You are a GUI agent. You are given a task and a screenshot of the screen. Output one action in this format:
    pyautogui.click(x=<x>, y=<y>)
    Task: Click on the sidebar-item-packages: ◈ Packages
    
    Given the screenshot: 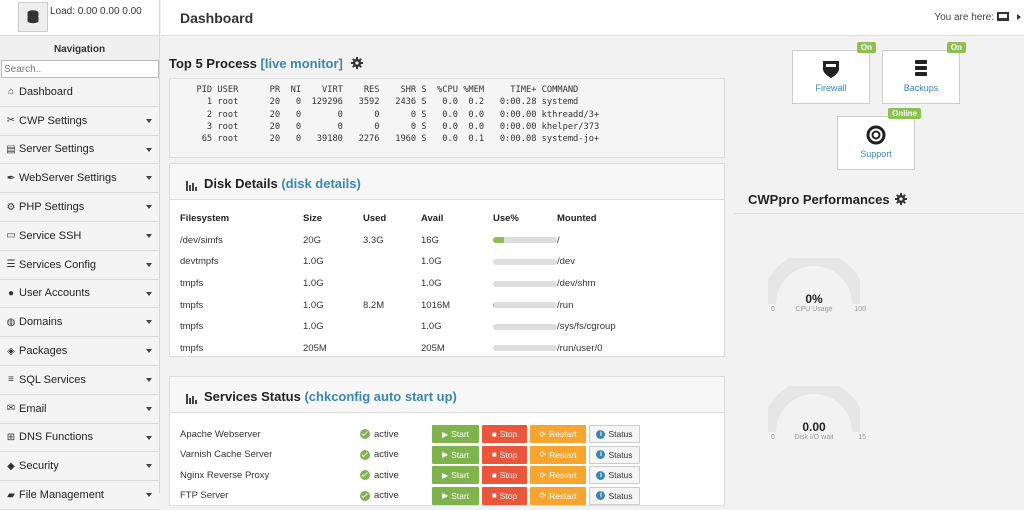 What is the action you would take?
    pyautogui.click(x=79, y=351)
    